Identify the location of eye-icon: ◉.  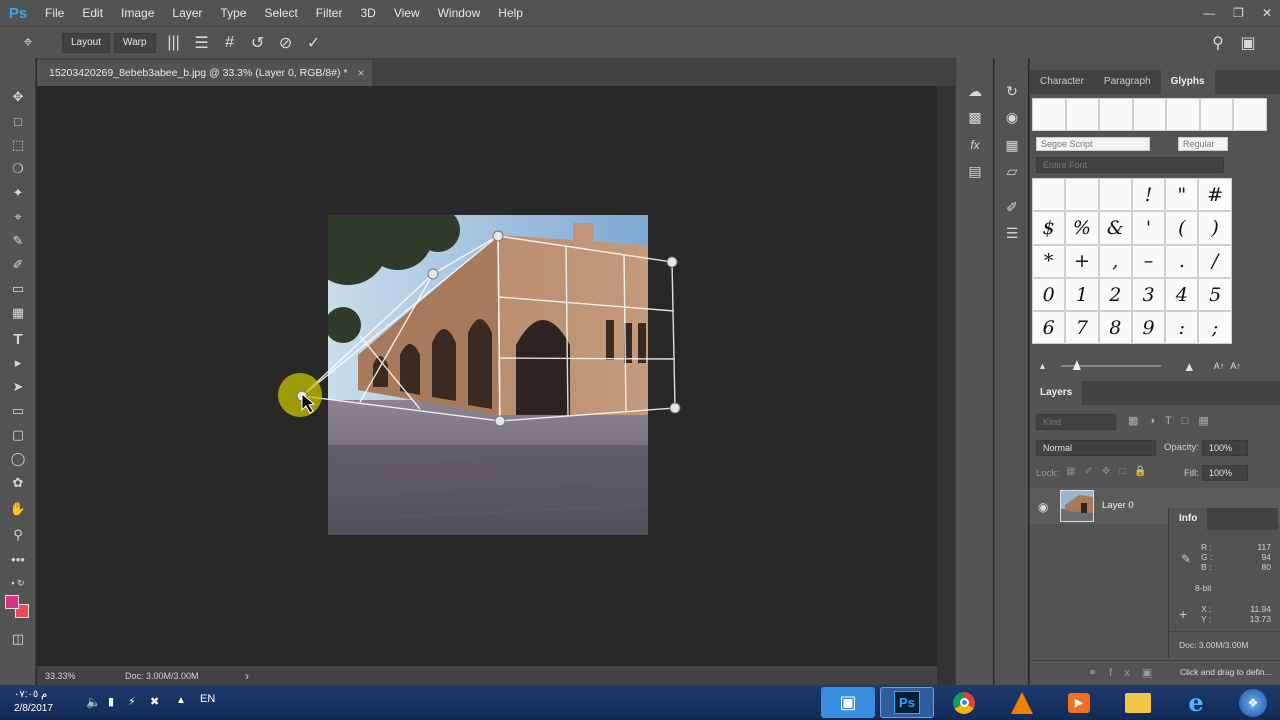
(1043, 507).